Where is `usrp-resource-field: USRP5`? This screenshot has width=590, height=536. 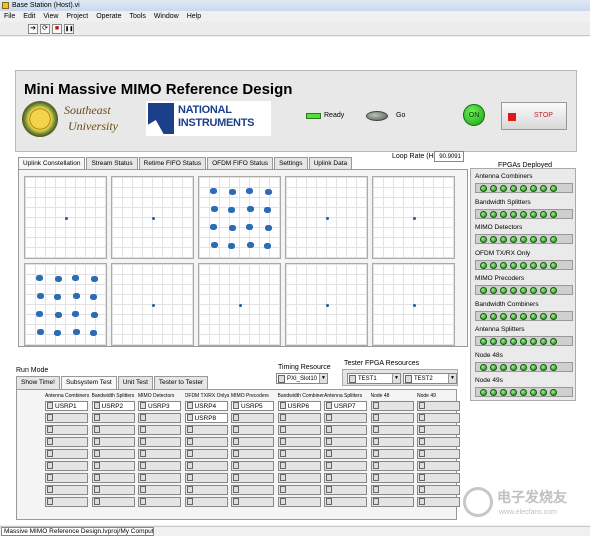
usrp-resource-field: USRP5 is located at coordinates (252, 406).